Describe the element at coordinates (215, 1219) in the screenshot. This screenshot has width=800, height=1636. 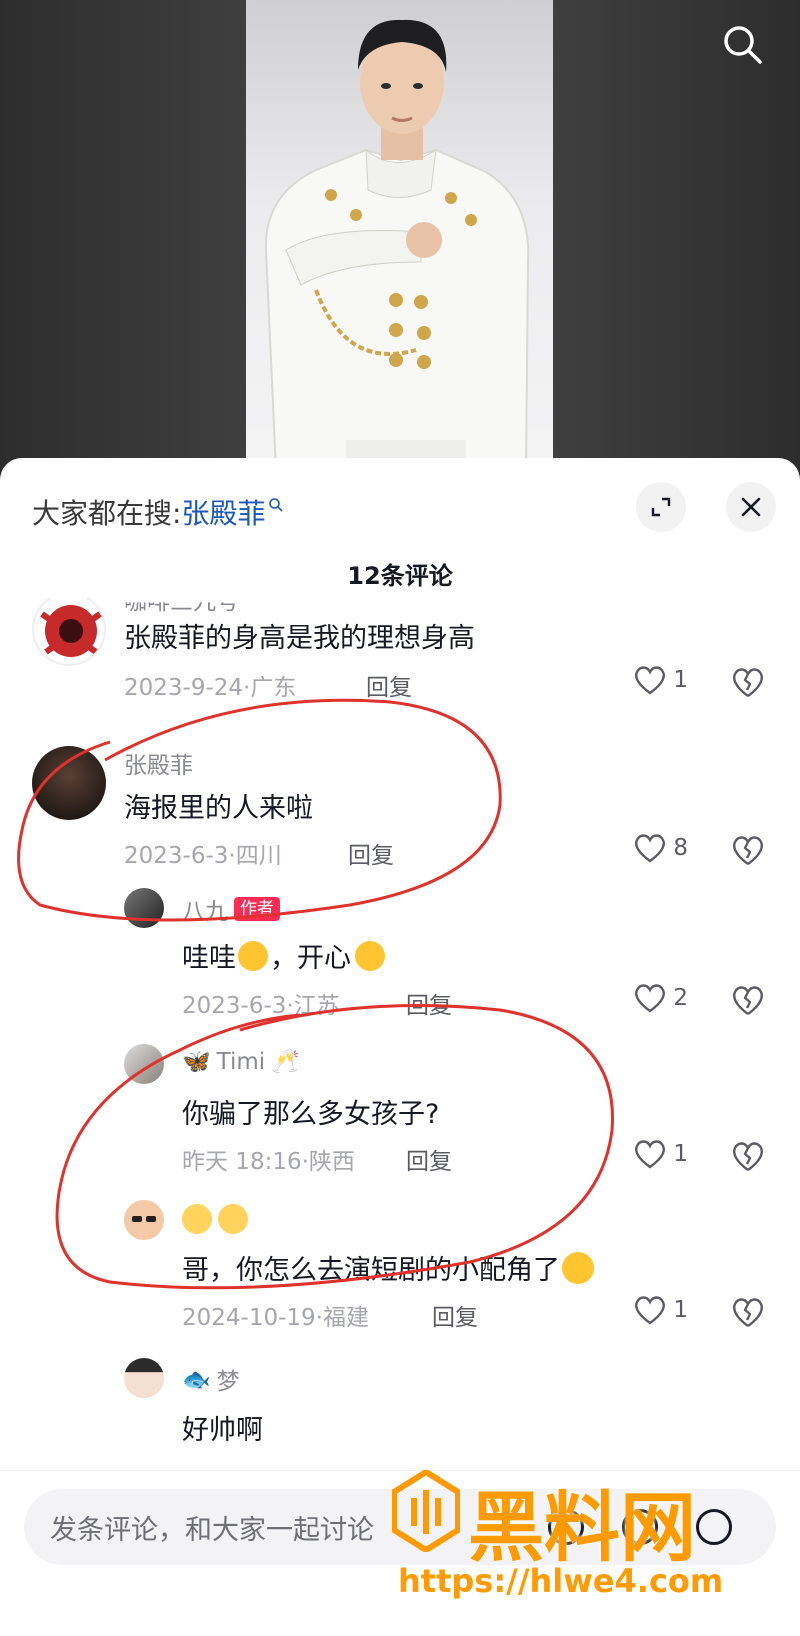
I see `comment-author` at that location.